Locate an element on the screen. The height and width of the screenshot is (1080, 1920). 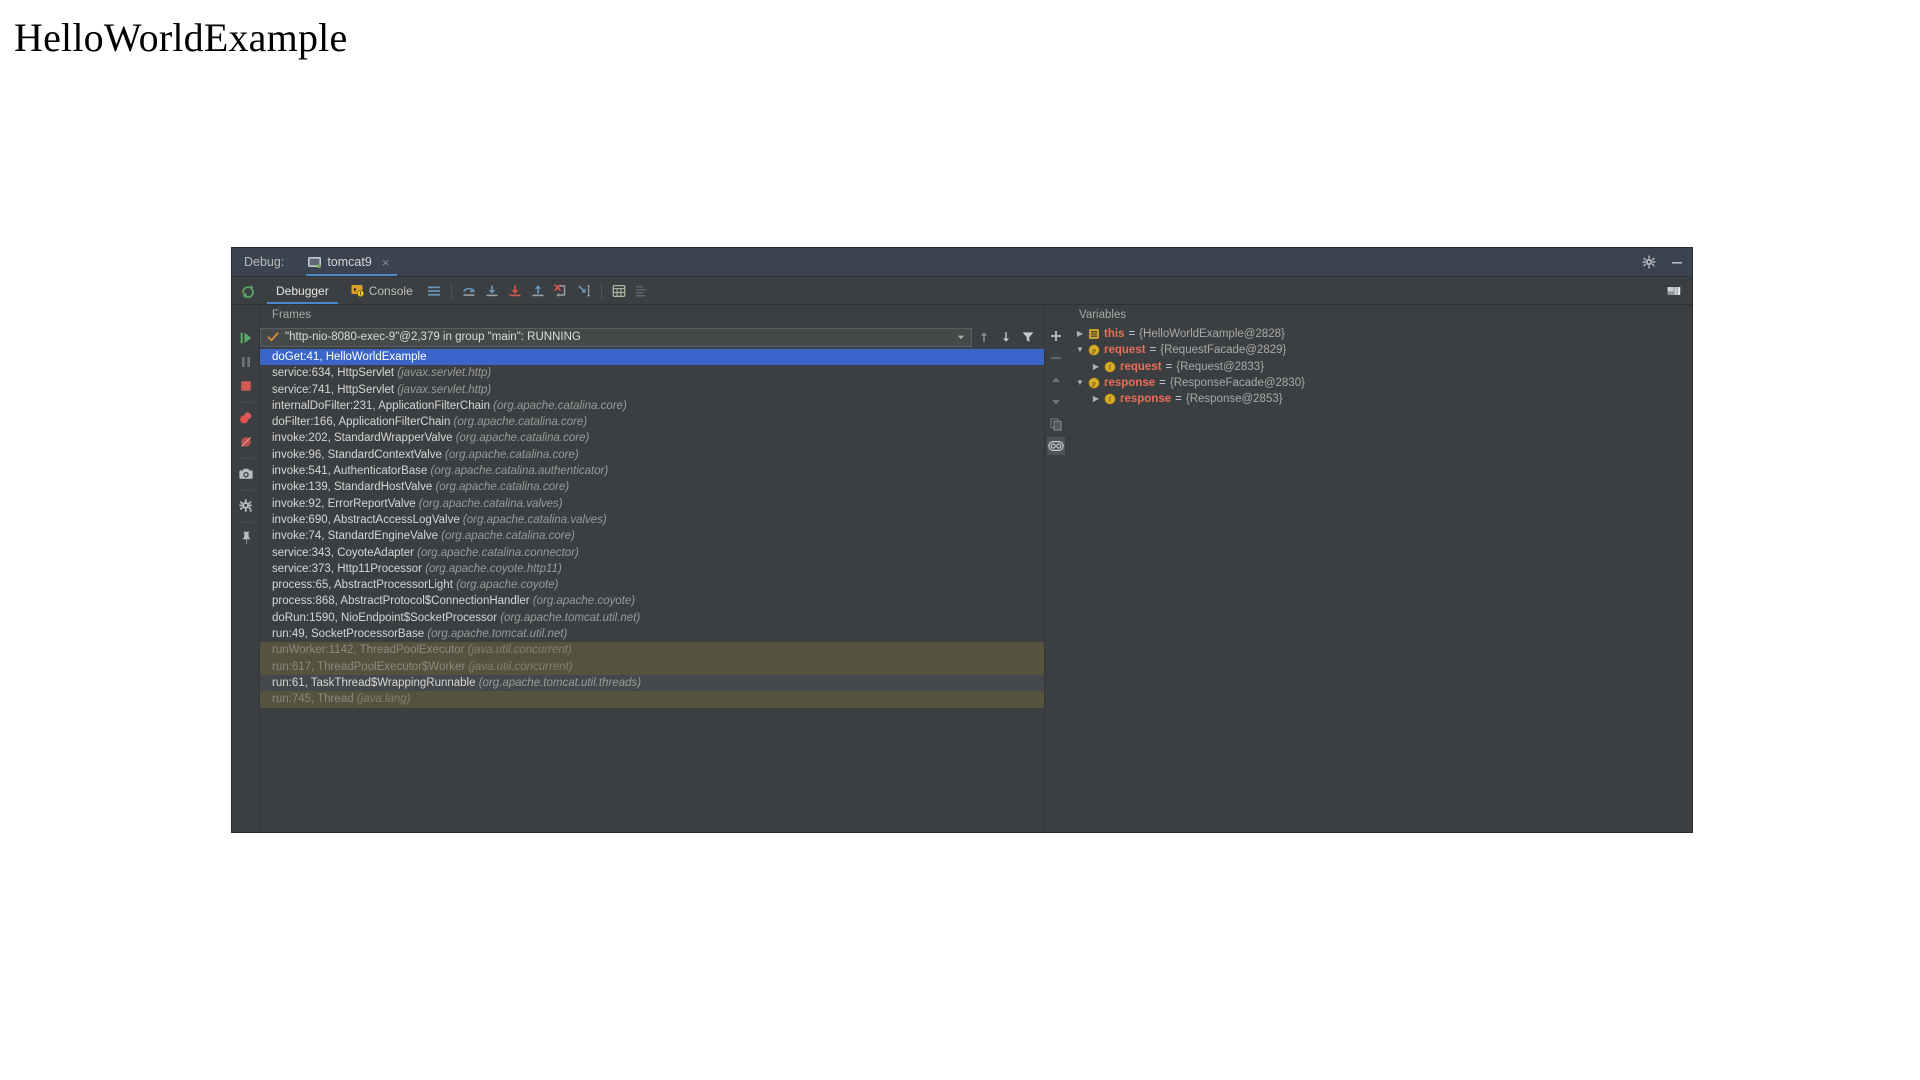
restore-layout-icon is located at coordinates (1674, 291).